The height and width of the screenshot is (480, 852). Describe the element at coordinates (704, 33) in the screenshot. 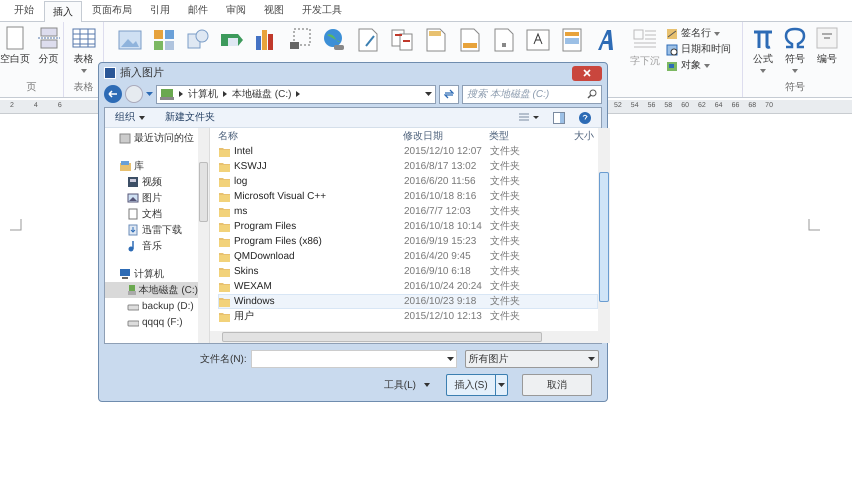

I see `ribbon-button: 签名行` at that location.